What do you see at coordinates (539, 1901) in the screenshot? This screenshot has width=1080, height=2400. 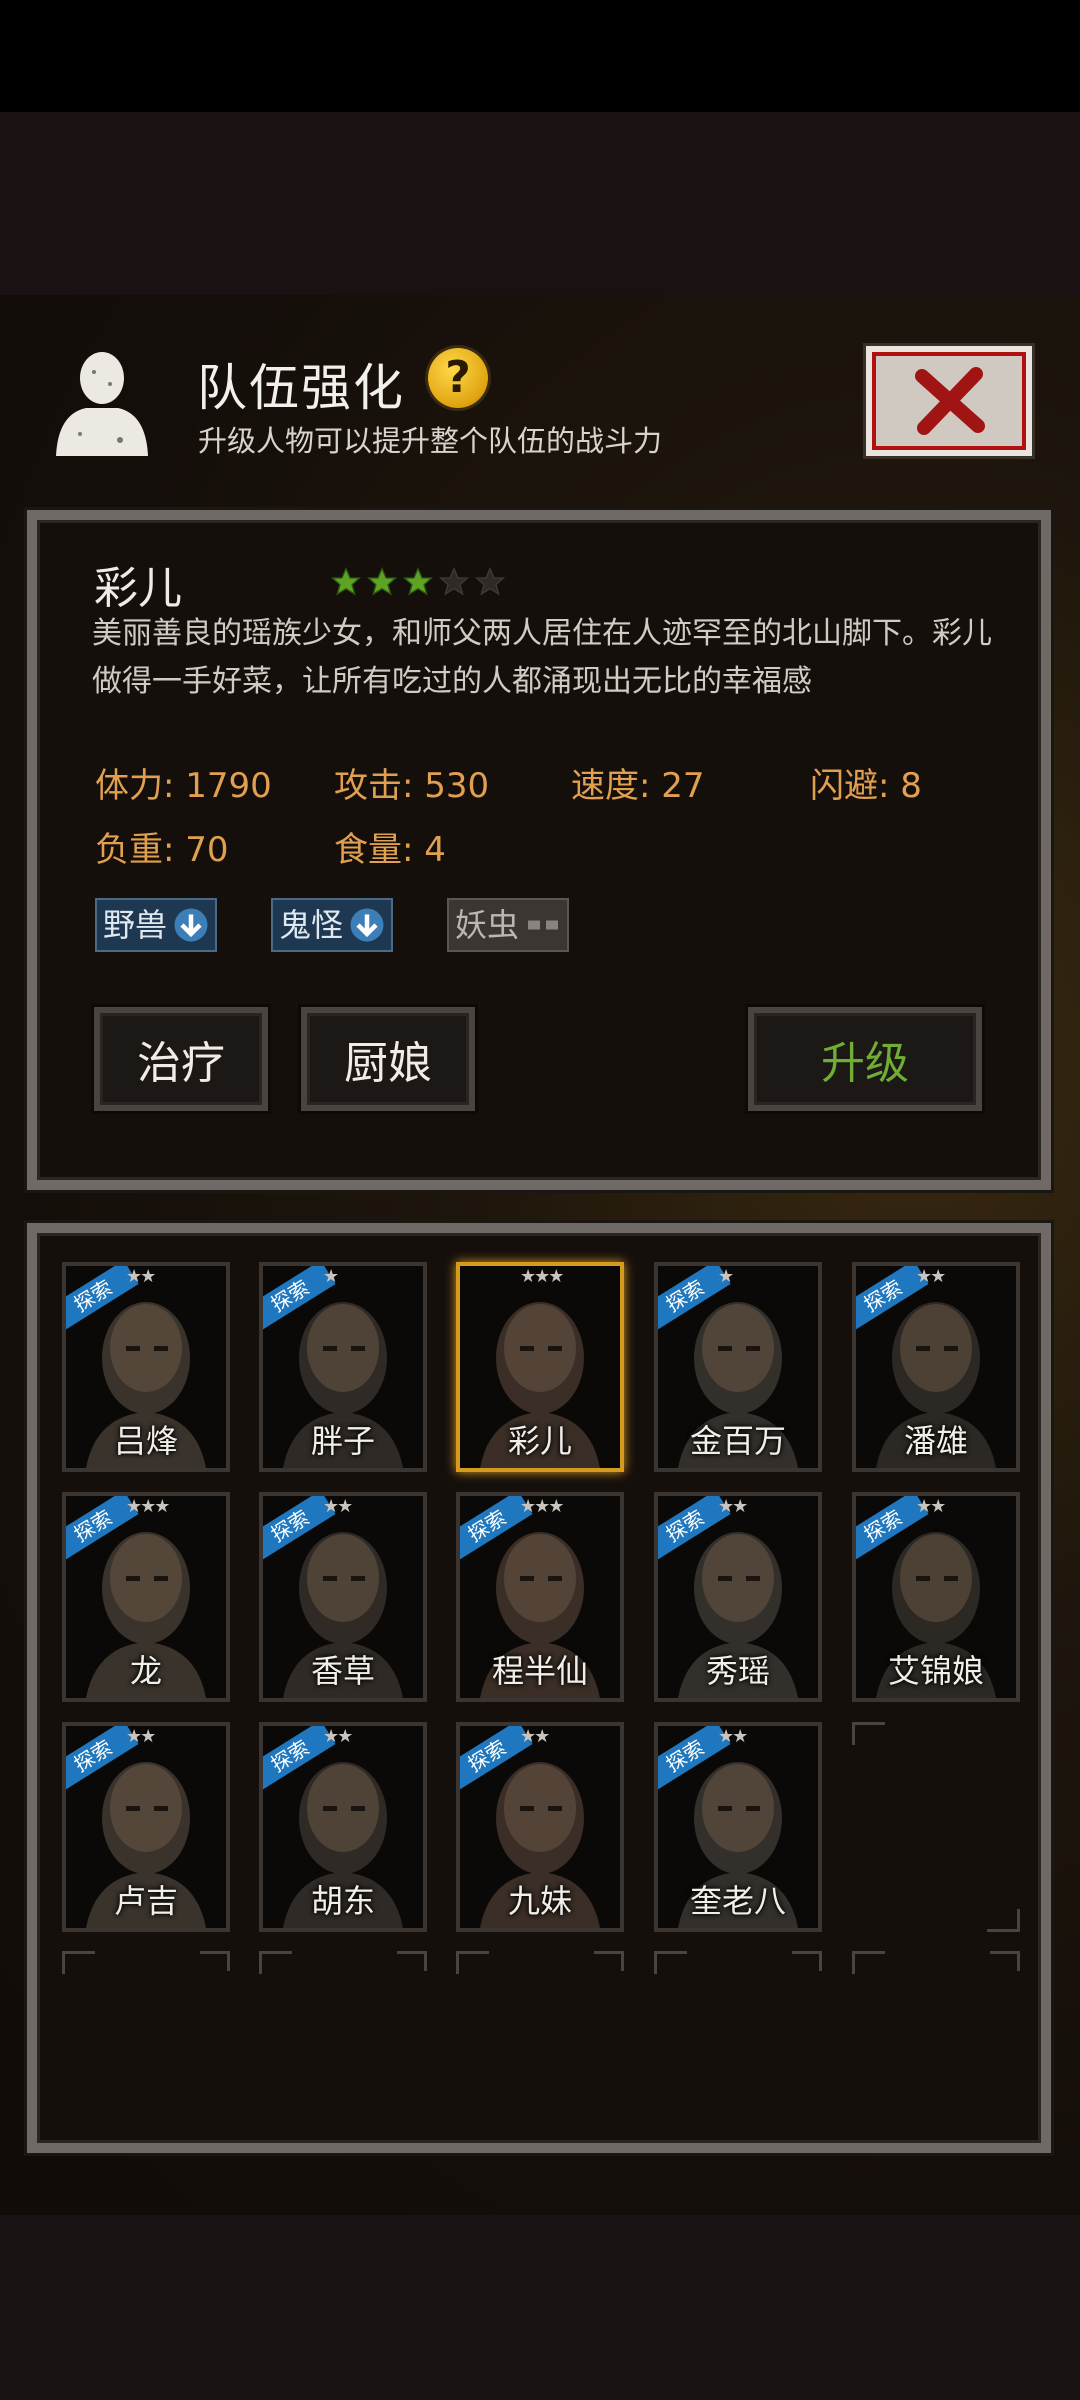 I see `character-card-name: 九妹` at bounding box center [539, 1901].